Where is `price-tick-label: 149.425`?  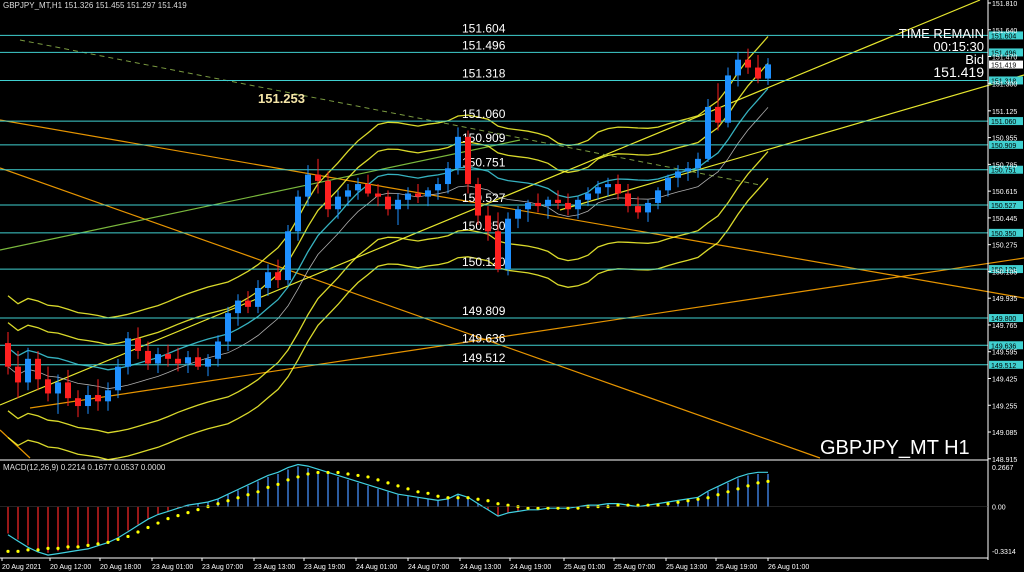
price-tick-label: 149.425 is located at coordinates (1004, 379).